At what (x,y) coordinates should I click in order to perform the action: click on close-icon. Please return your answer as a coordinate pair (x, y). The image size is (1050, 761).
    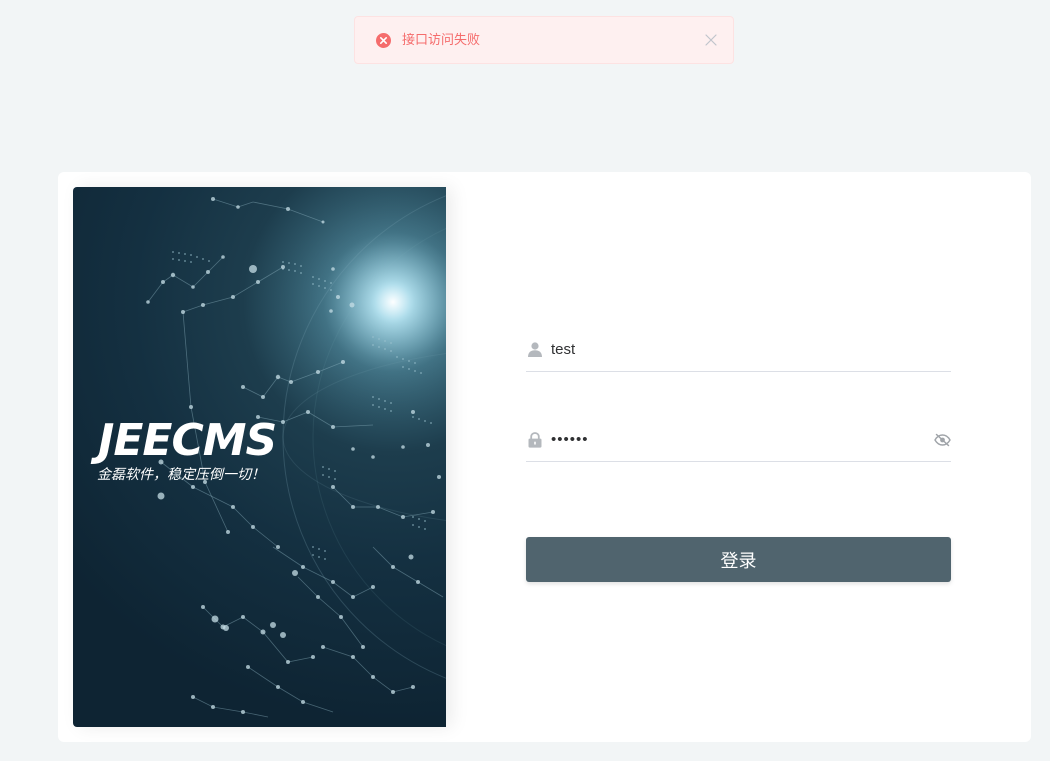
    Looking at the image, I should click on (711, 40).